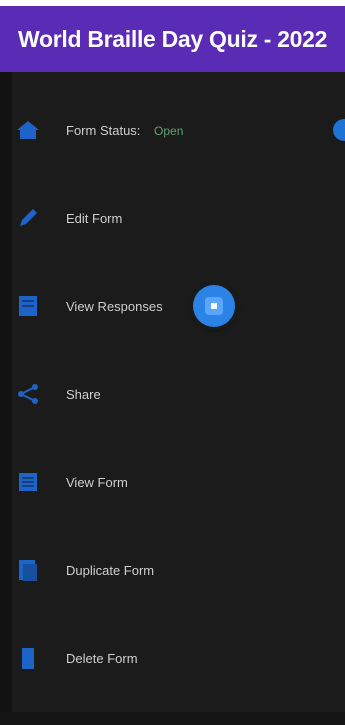 This screenshot has height=725, width=345. What do you see at coordinates (339, 130) in the screenshot?
I see `status-toggle` at bounding box center [339, 130].